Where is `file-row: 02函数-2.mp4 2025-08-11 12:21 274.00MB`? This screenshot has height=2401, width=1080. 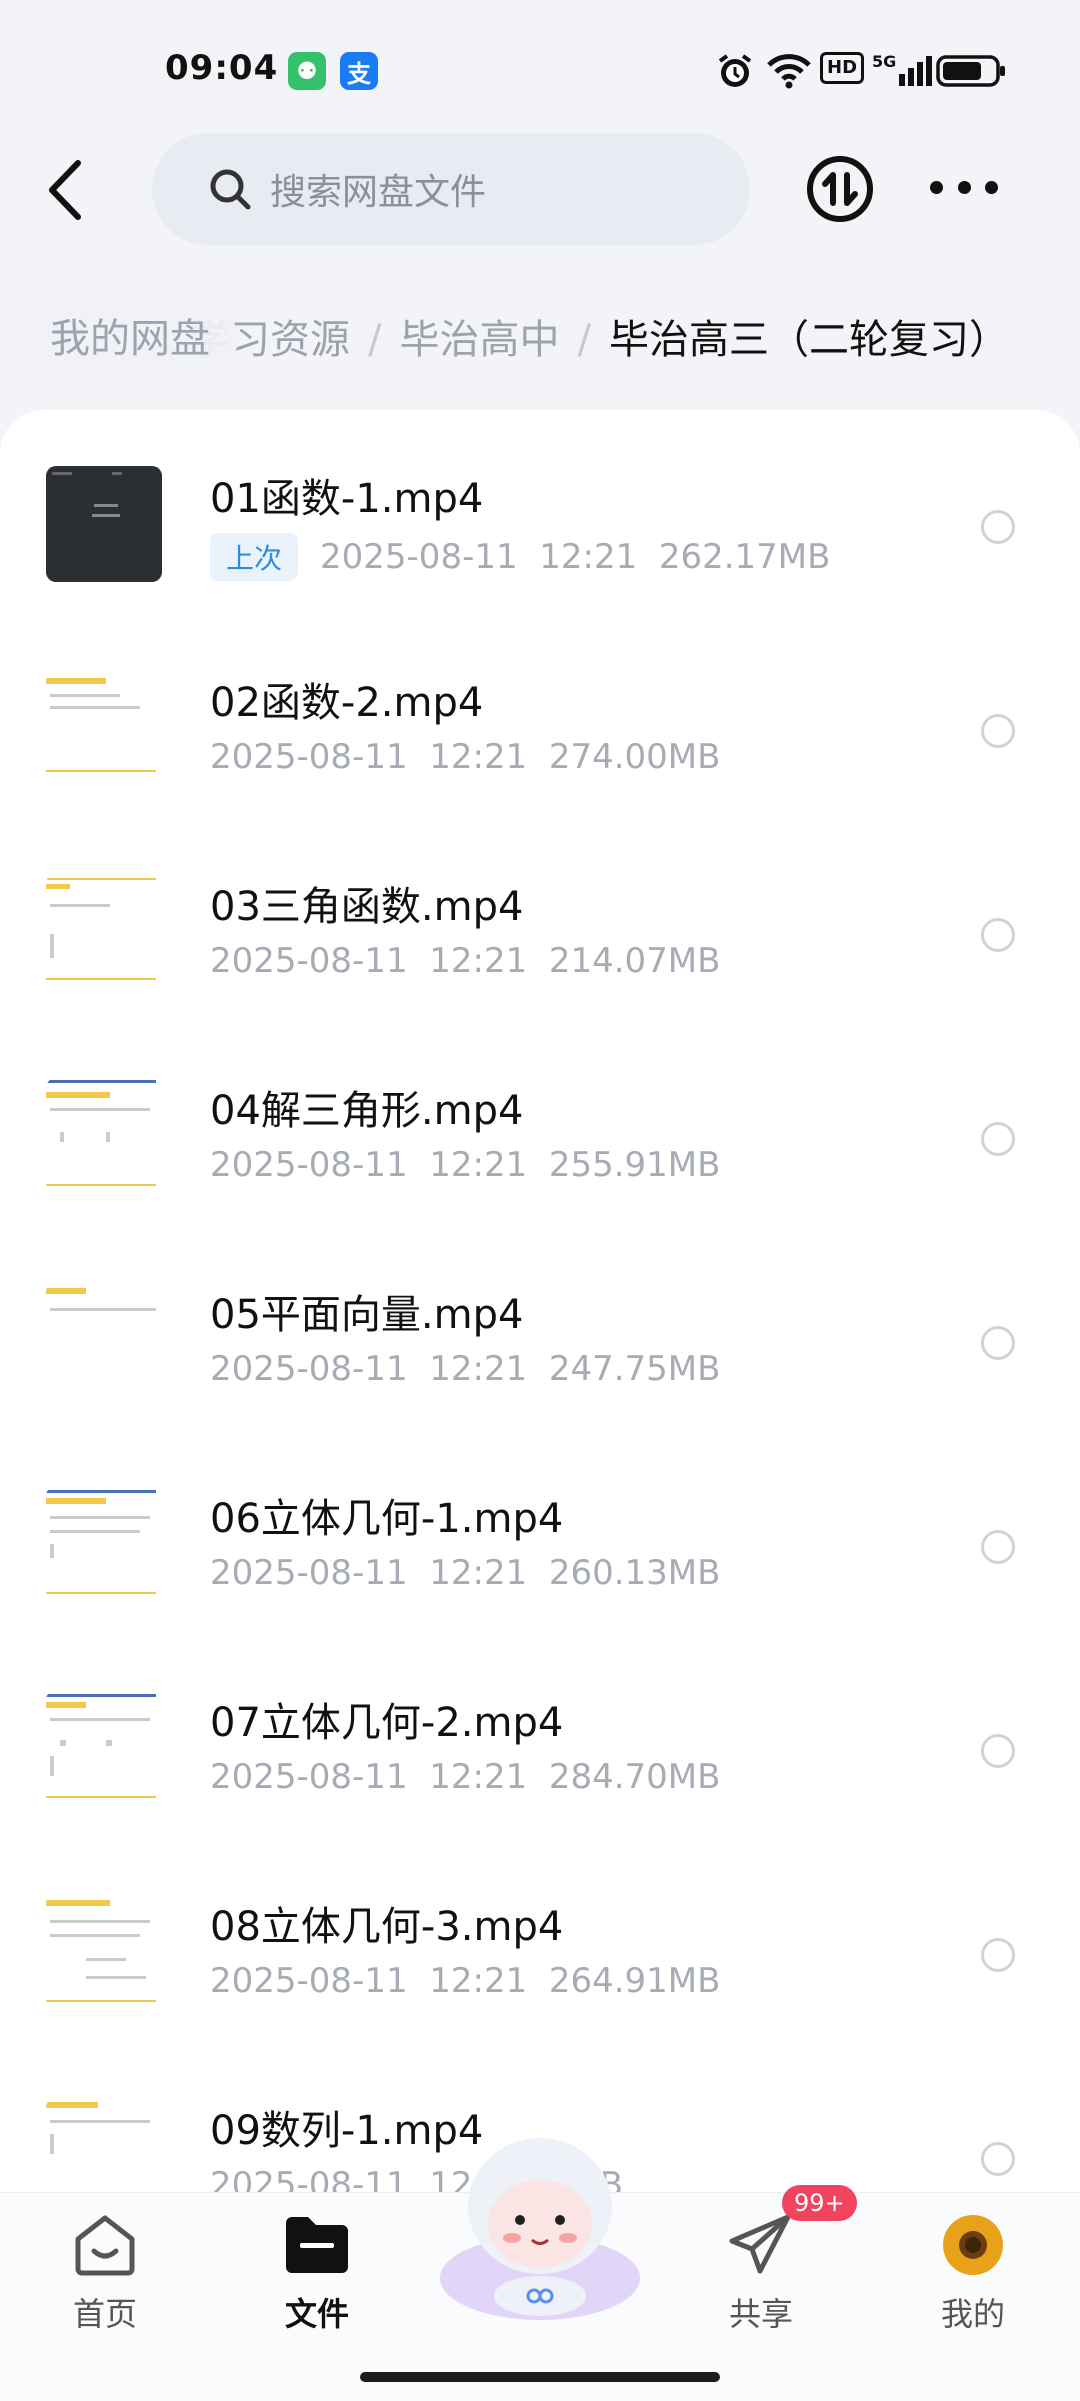 file-row: 02函数-2.mp4 2025-08-11 12:21 274.00MB is located at coordinates (540, 736).